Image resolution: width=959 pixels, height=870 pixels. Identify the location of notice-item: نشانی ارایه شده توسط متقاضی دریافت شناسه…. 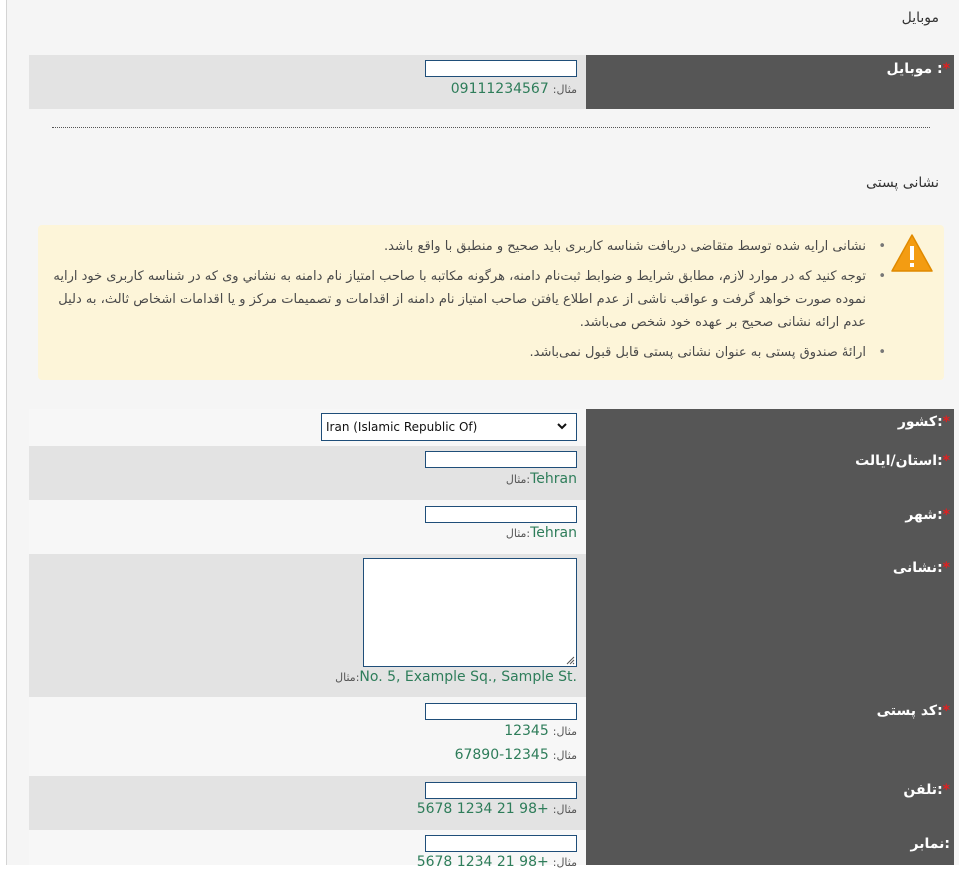
(465, 246).